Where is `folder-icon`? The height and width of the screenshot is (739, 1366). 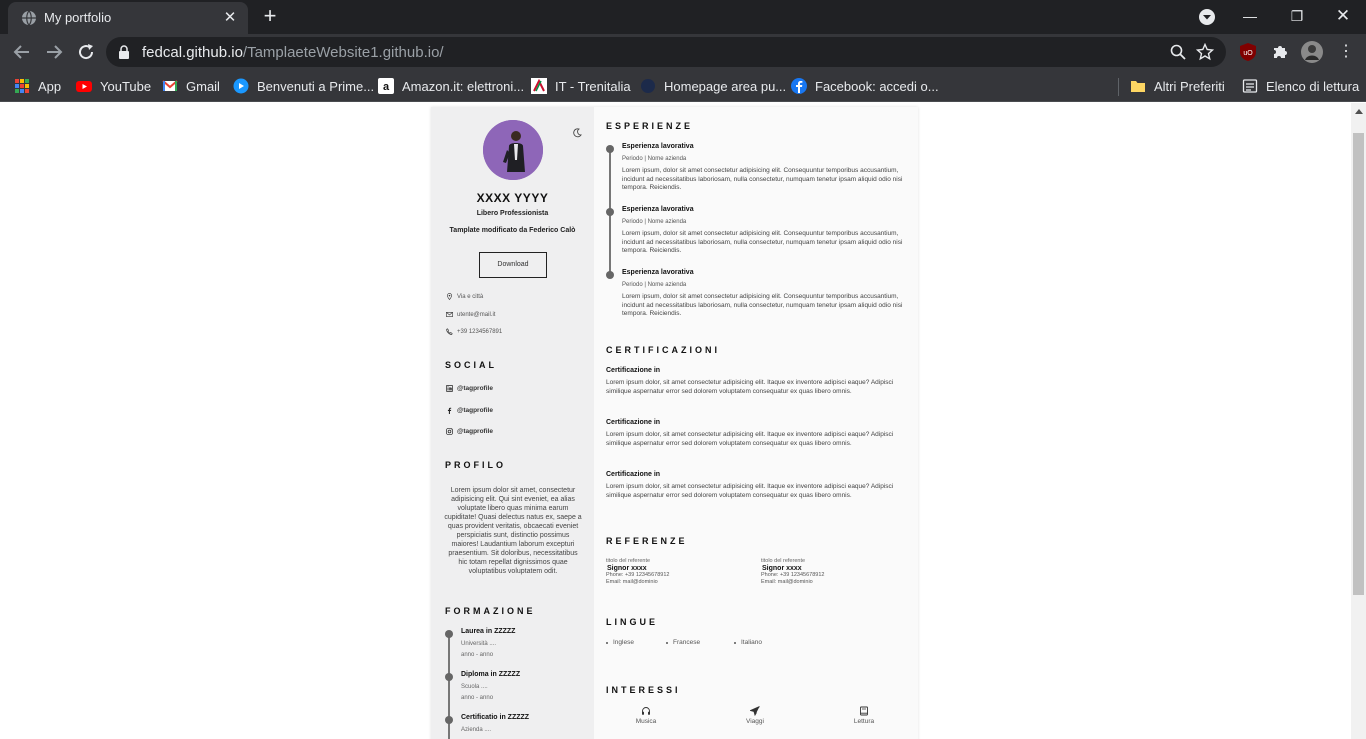
folder-icon is located at coordinates (1138, 86).